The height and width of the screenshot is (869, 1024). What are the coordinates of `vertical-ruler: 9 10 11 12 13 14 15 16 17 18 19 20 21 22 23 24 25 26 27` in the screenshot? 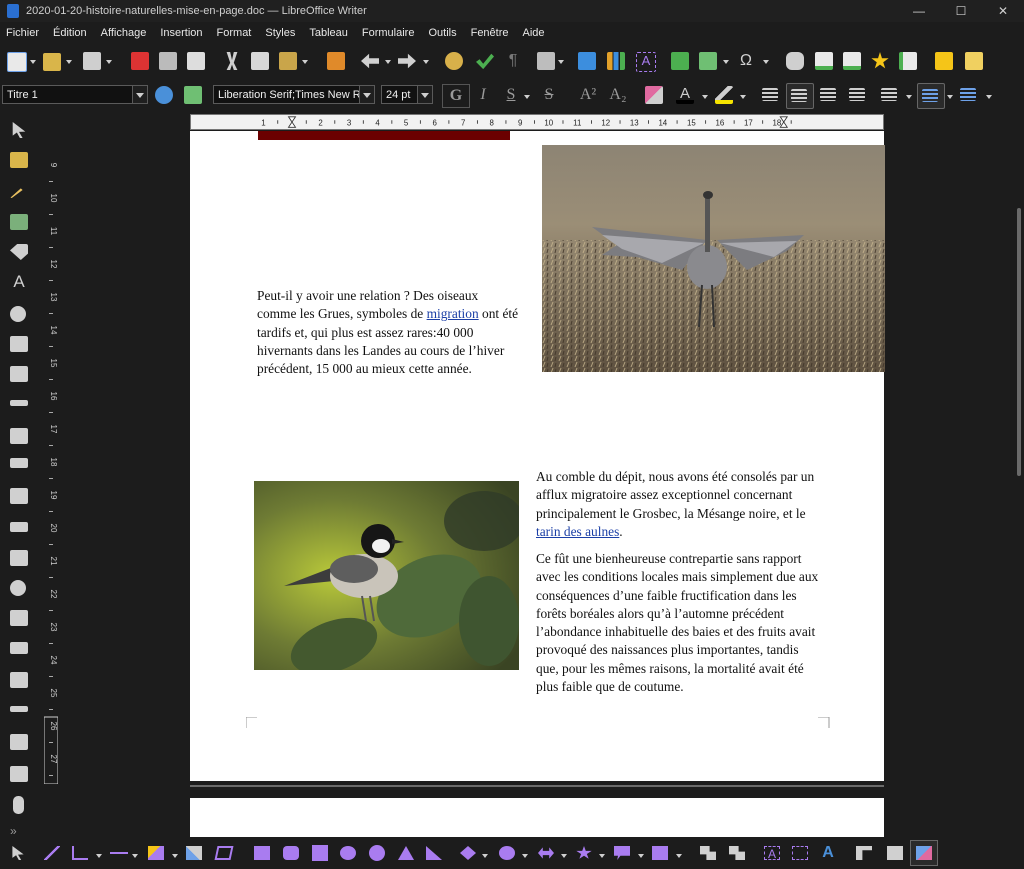 It's located at (51, 448).